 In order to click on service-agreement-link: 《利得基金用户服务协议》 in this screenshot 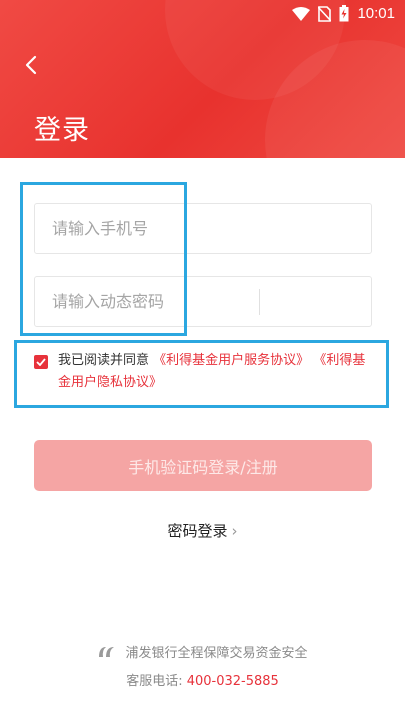, I will do `click(231, 360)`.